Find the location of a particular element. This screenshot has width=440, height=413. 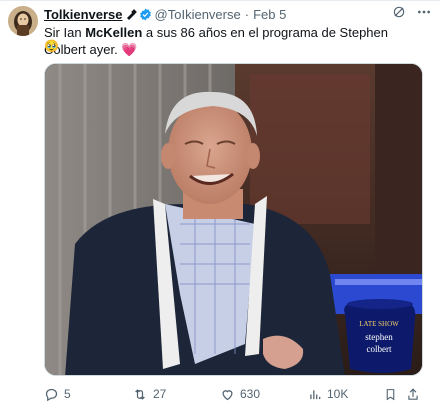

views-button: 10K is located at coordinates (328, 394).